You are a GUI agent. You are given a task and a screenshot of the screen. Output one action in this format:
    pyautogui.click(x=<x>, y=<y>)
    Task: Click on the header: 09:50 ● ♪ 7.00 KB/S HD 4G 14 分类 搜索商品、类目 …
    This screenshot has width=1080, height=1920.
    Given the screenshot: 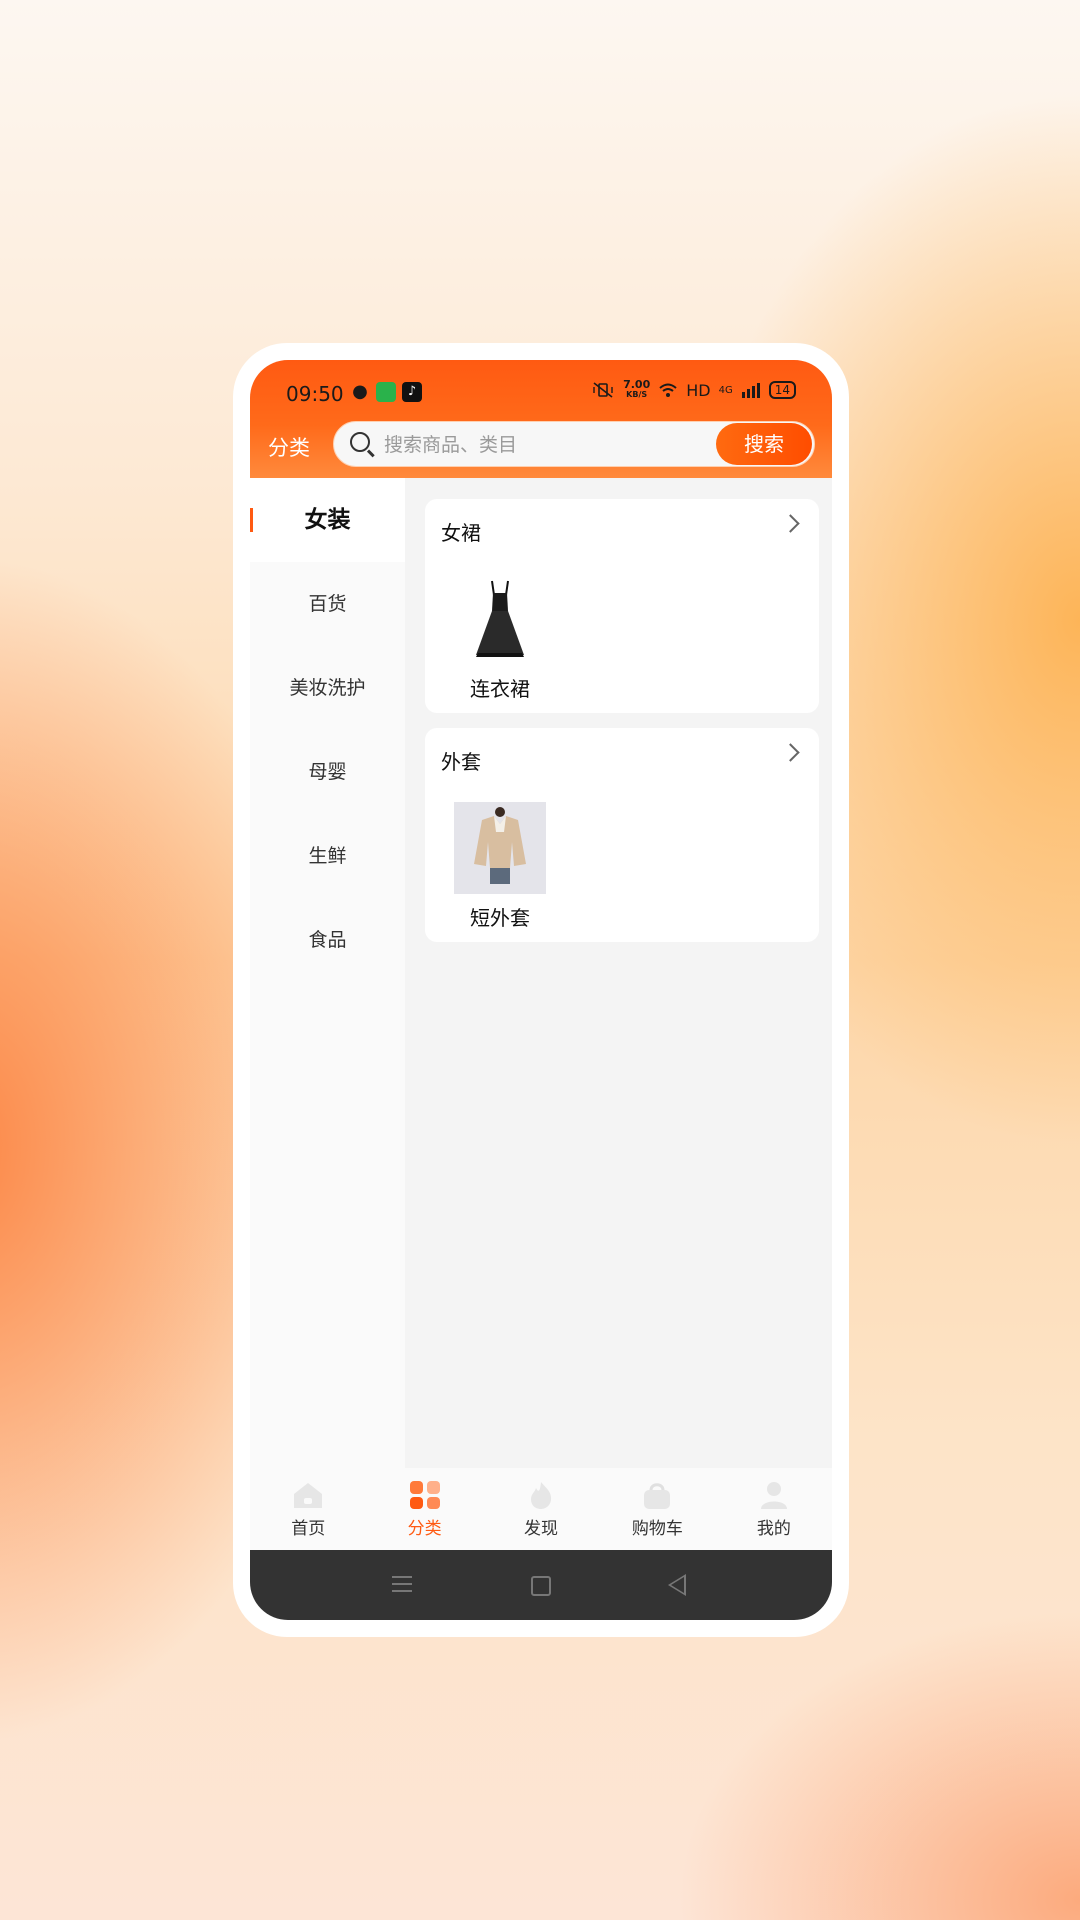 What is the action you would take?
    pyautogui.click(x=541, y=419)
    